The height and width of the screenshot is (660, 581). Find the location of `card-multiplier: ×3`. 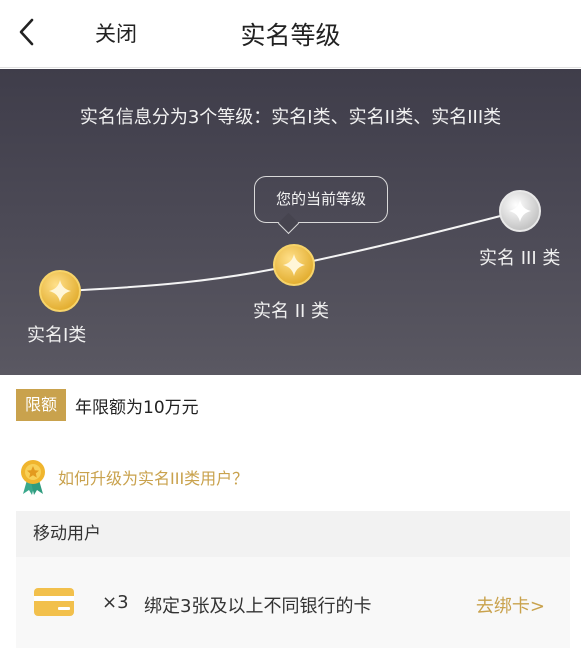

card-multiplier: ×3 is located at coordinates (115, 602).